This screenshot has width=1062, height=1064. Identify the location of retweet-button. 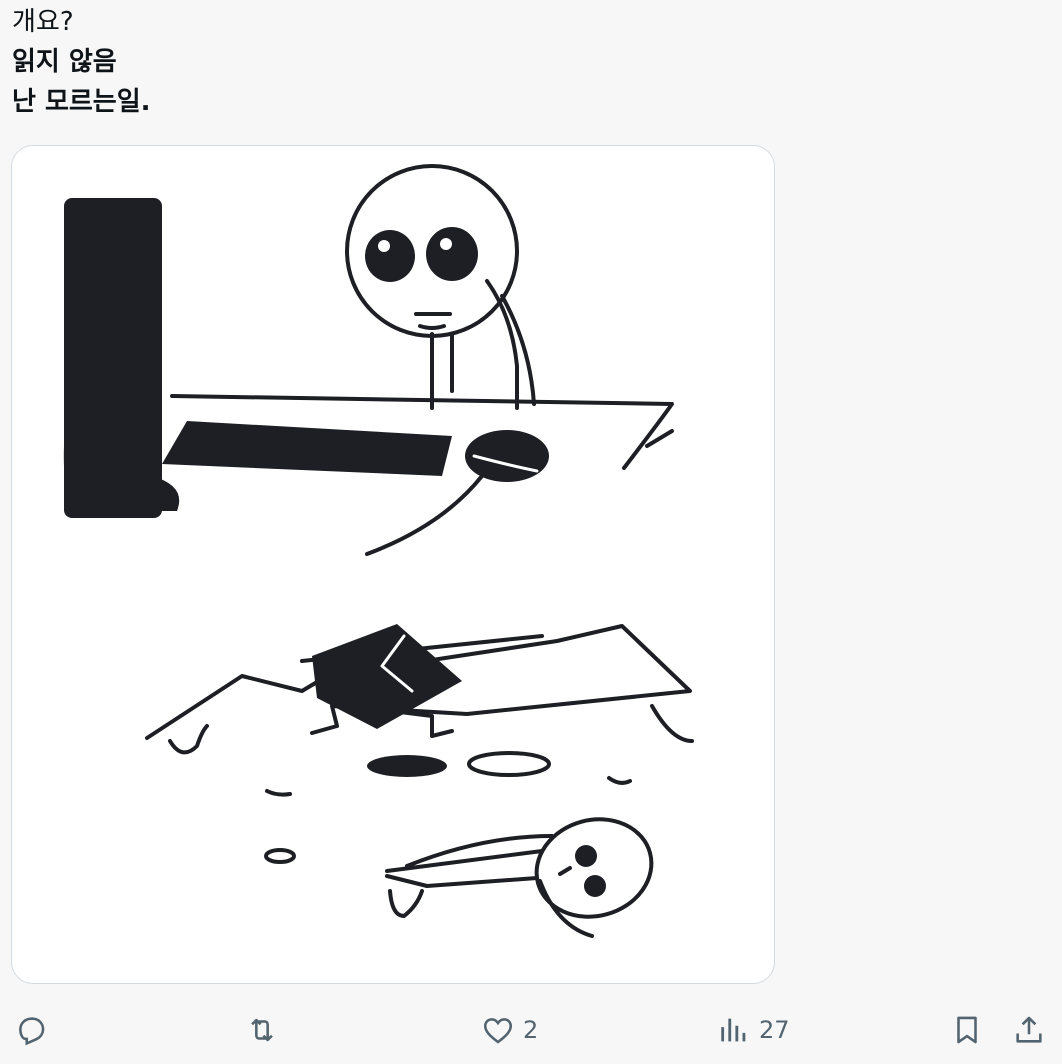
(262, 1030).